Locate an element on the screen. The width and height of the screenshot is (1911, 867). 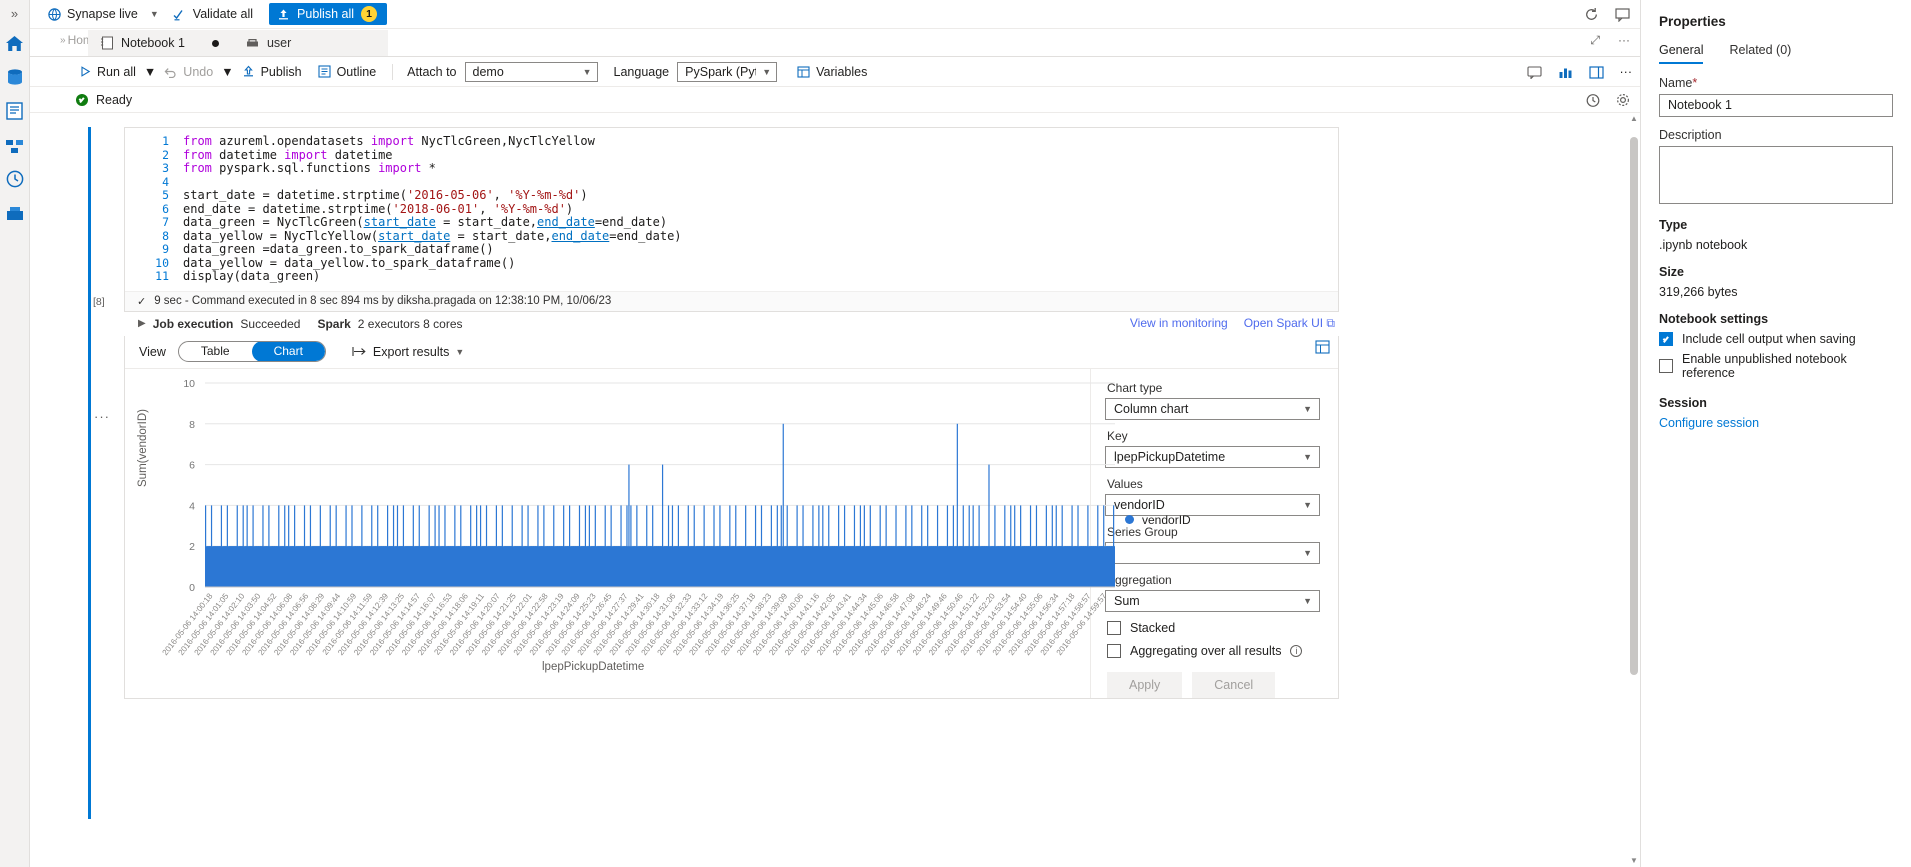
line-number: 4 is located at coordinates (165, 181).